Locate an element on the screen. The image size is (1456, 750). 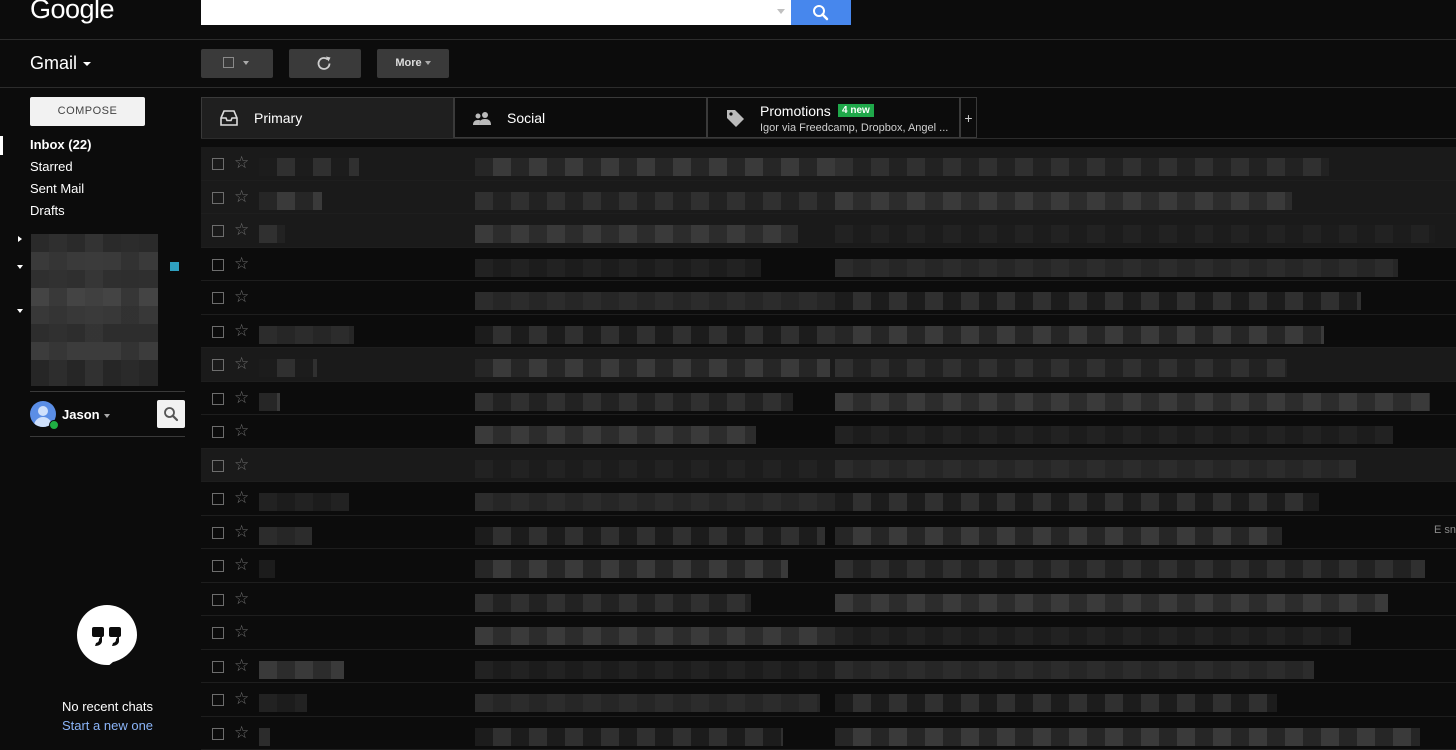
gmail-menu: Gmail is located at coordinates (60, 63).